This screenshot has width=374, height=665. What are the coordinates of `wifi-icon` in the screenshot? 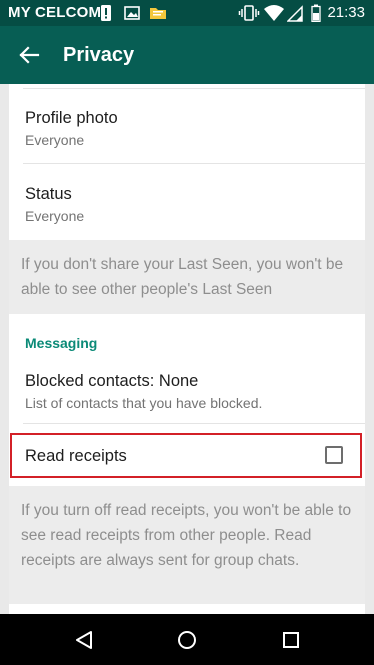 It's located at (274, 13).